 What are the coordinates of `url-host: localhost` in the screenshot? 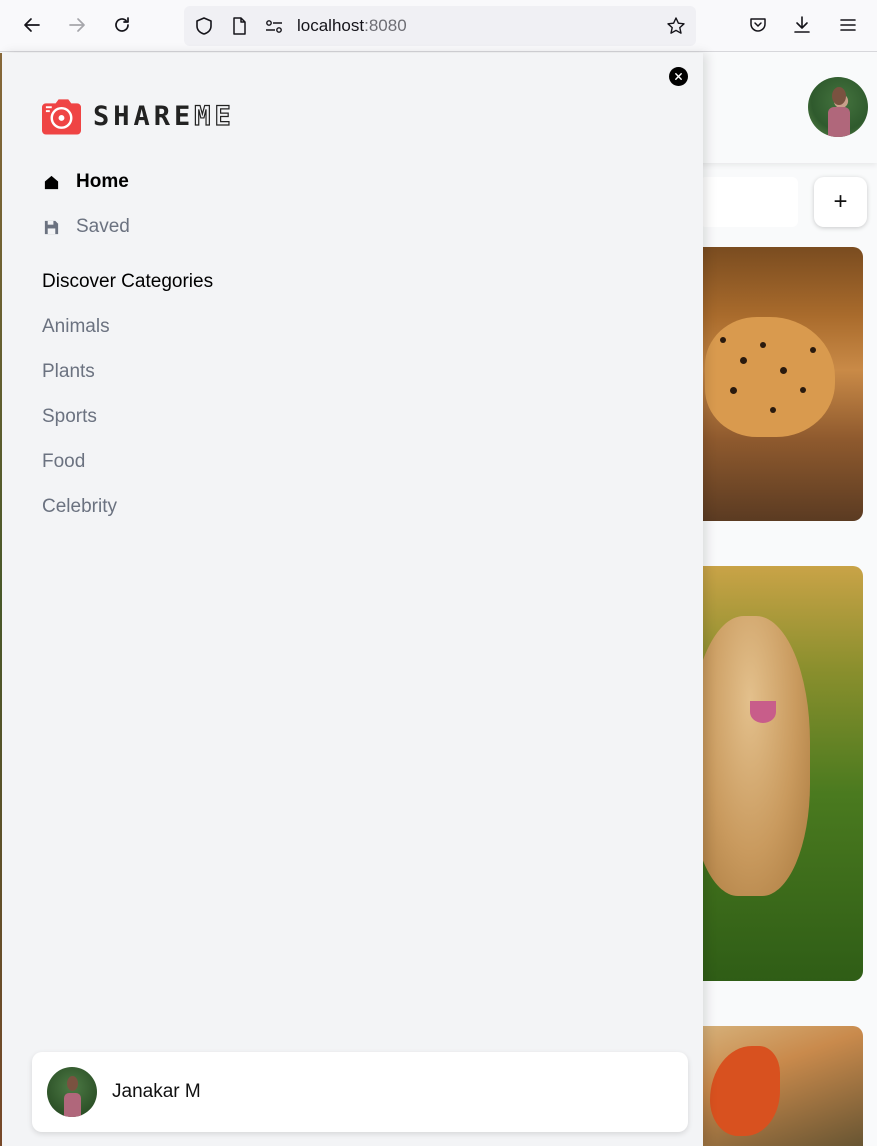 It's located at (331, 25).